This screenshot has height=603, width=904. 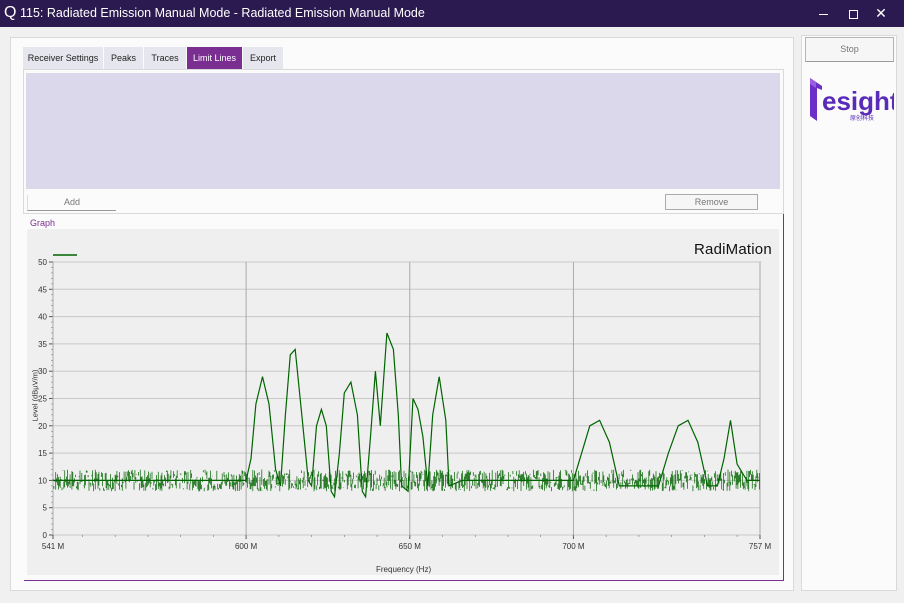 I want to click on x-tick-label: 600 M, so click(x=246, y=546).